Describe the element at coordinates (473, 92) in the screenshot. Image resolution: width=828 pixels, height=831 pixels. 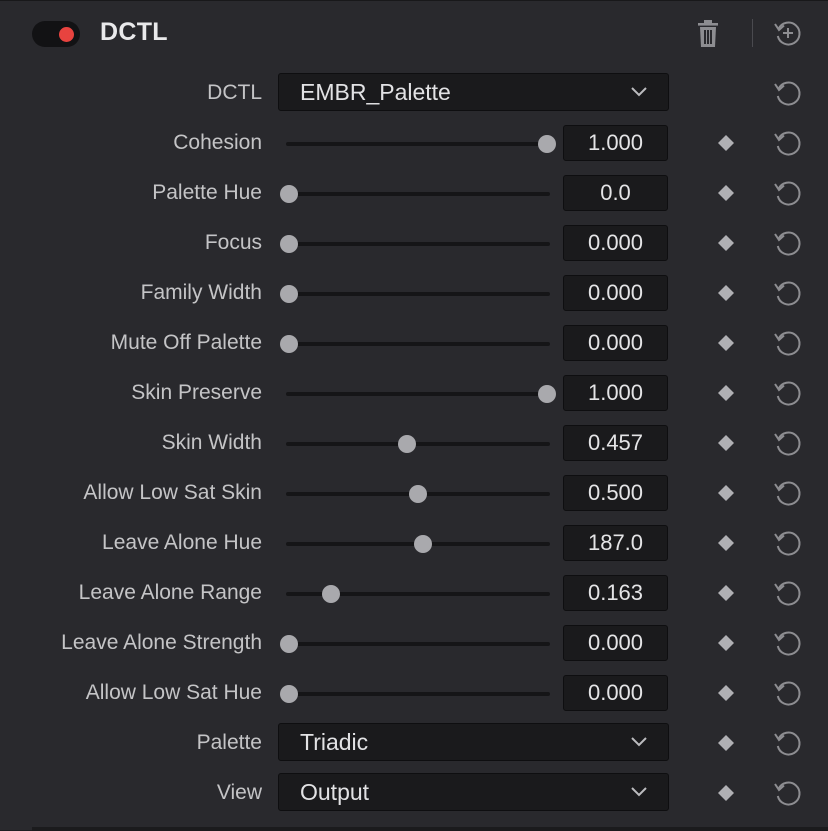
I see `dctl-dropdown: EMBR_Palette` at that location.